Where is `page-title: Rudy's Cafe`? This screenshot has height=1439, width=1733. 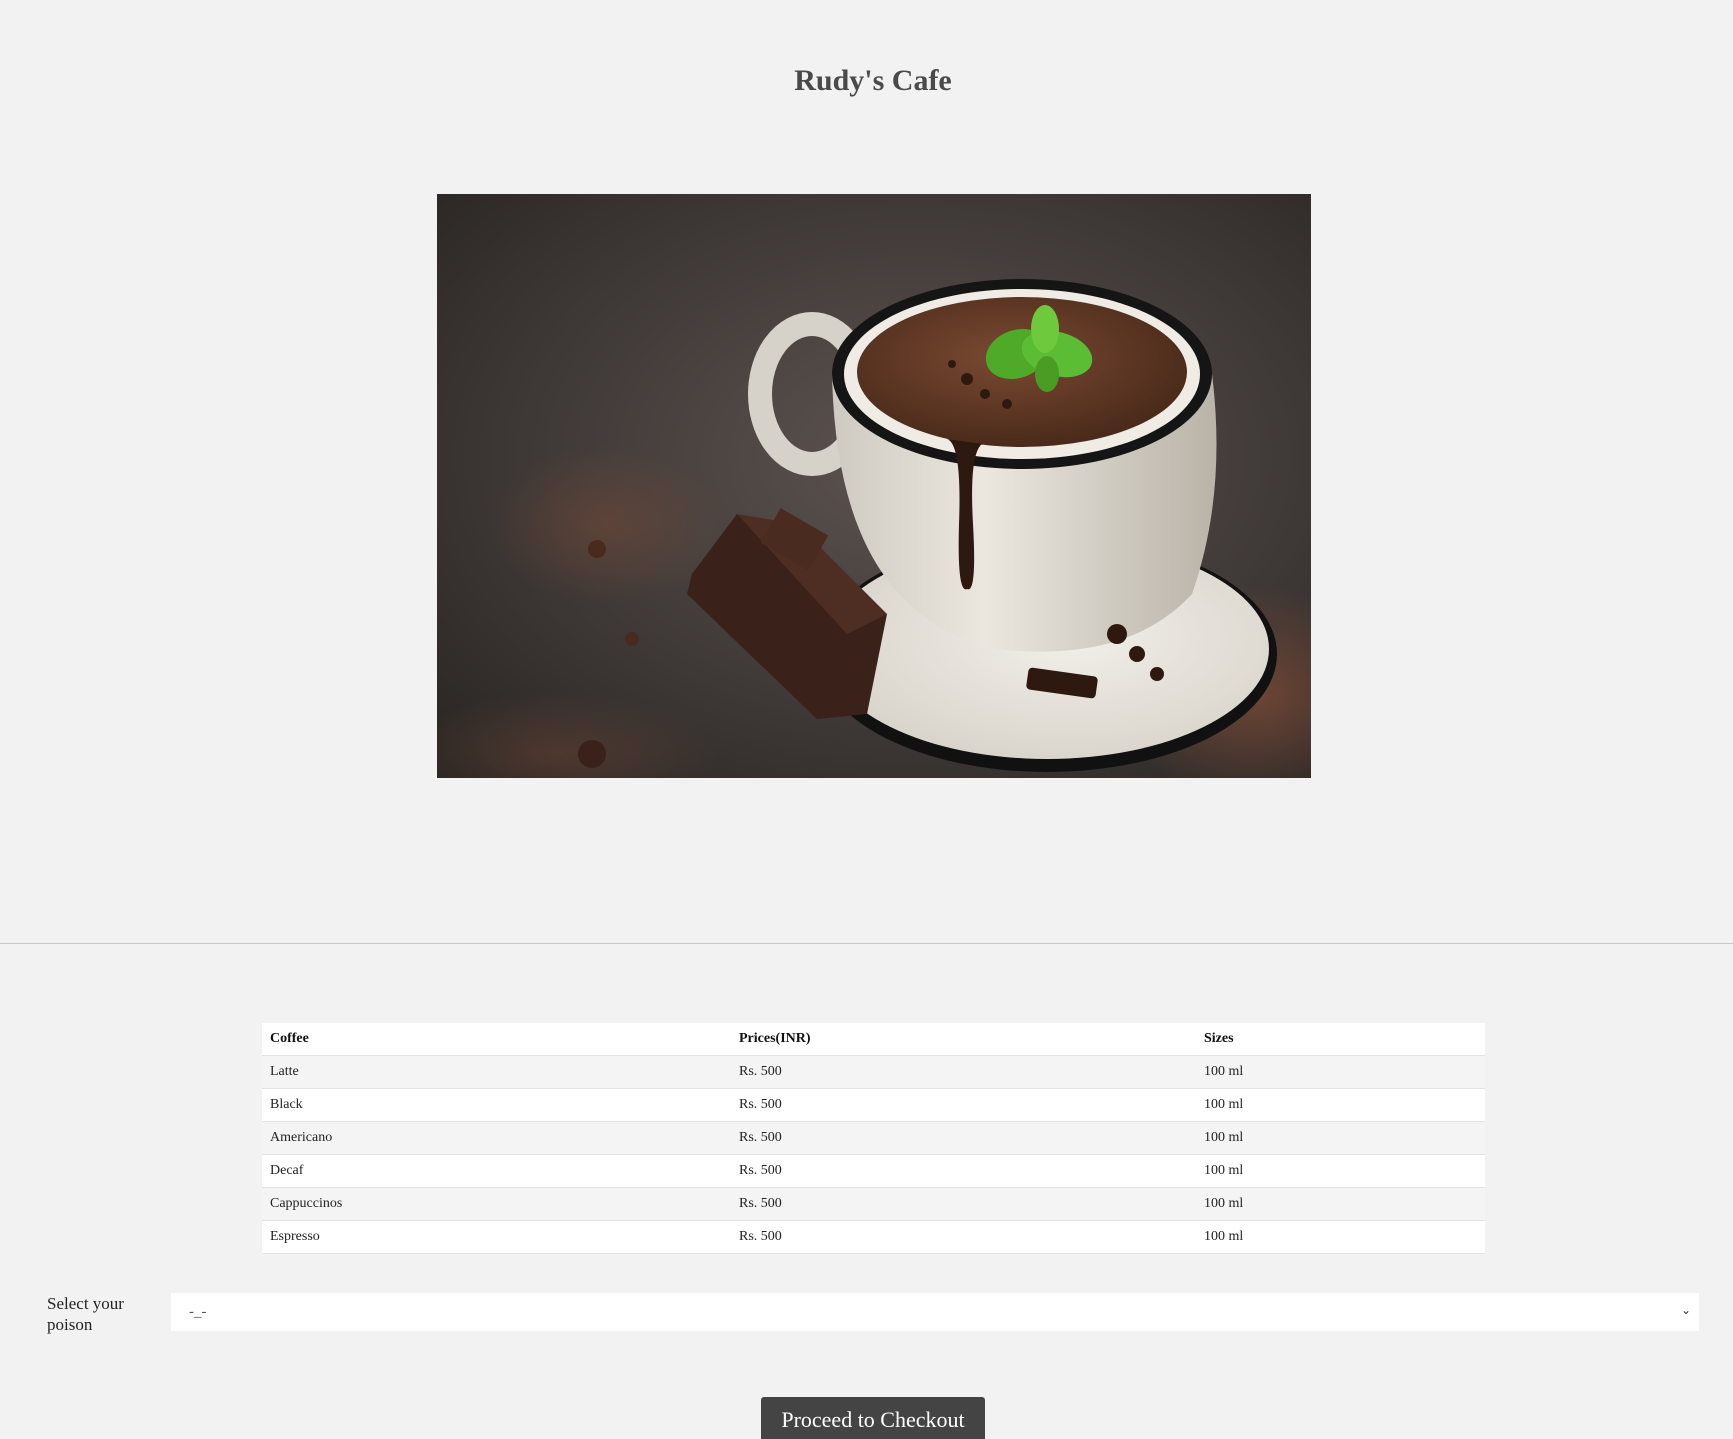 page-title: Rudy's Cafe is located at coordinates (873, 80).